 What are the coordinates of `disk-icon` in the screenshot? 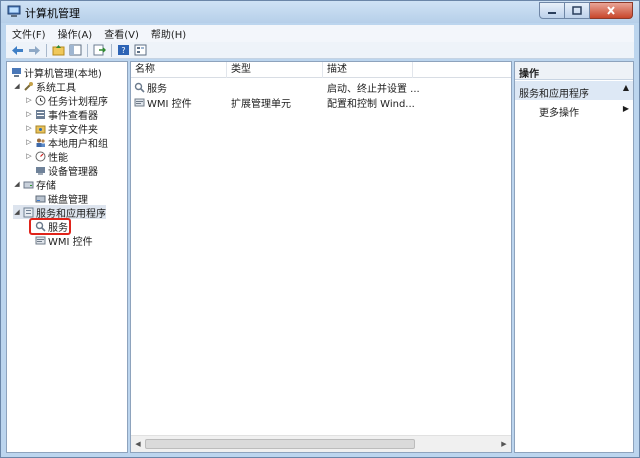 It's located at (40, 198).